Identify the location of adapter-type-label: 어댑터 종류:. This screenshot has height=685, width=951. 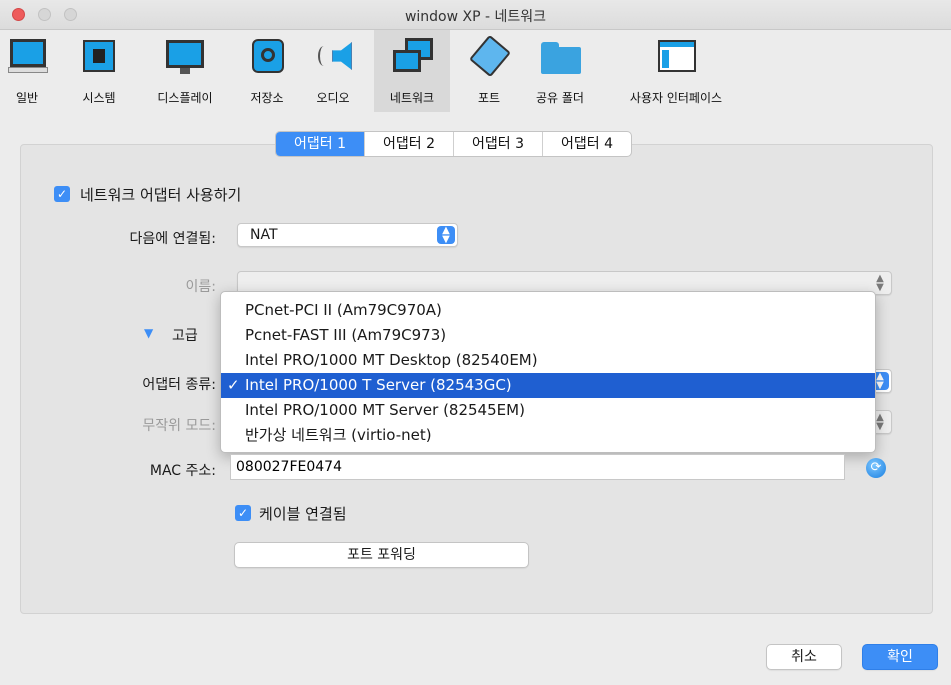
(179, 385).